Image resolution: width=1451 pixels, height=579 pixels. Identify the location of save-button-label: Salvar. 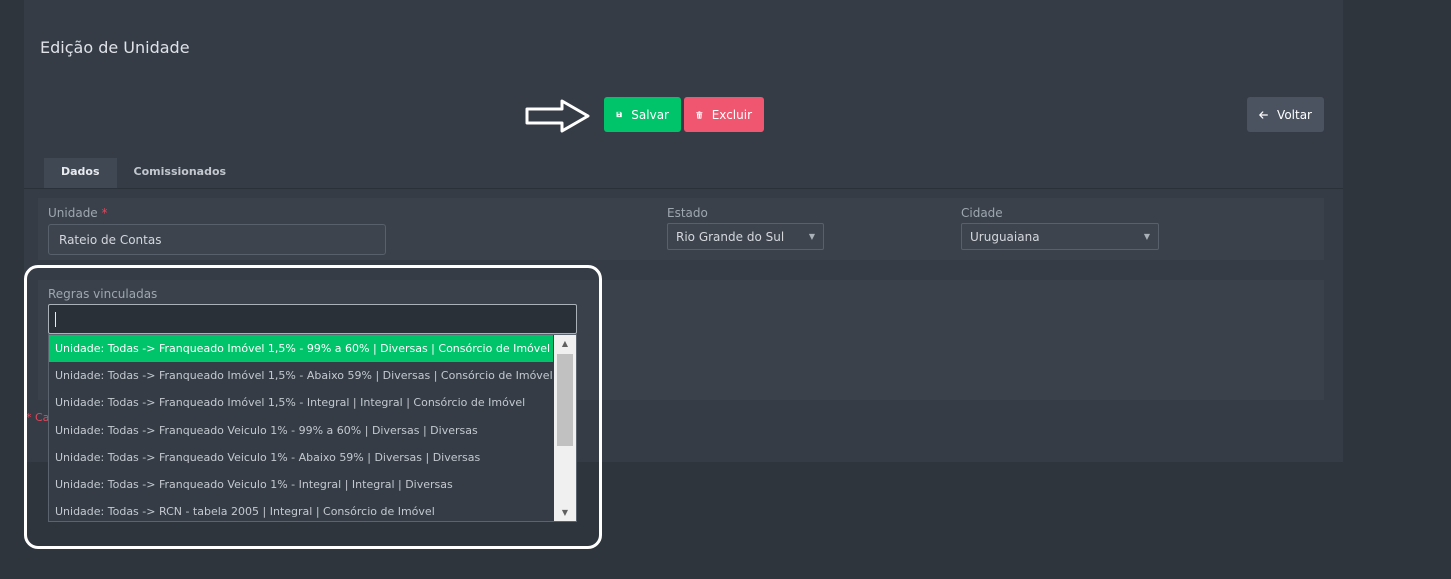
(650, 114).